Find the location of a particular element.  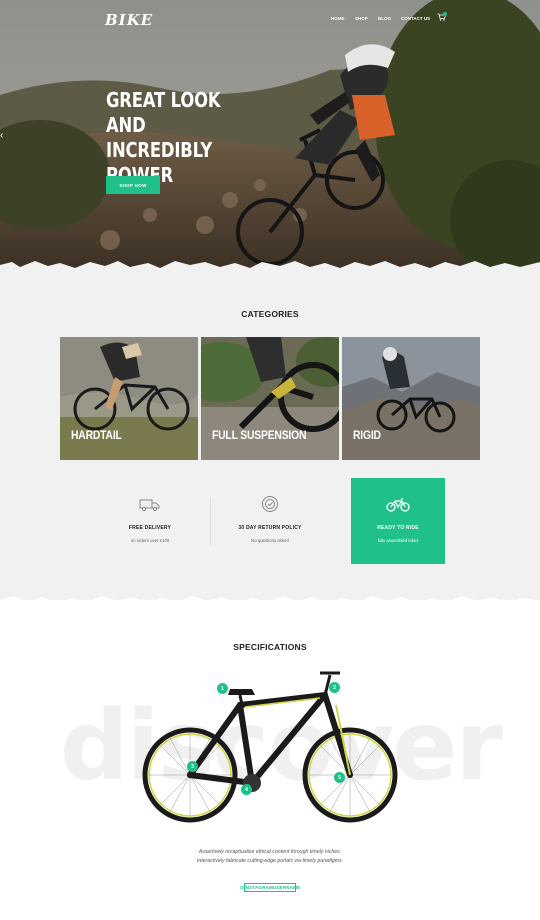

feature-subtitle: No questions asked is located at coordinates (270, 540).